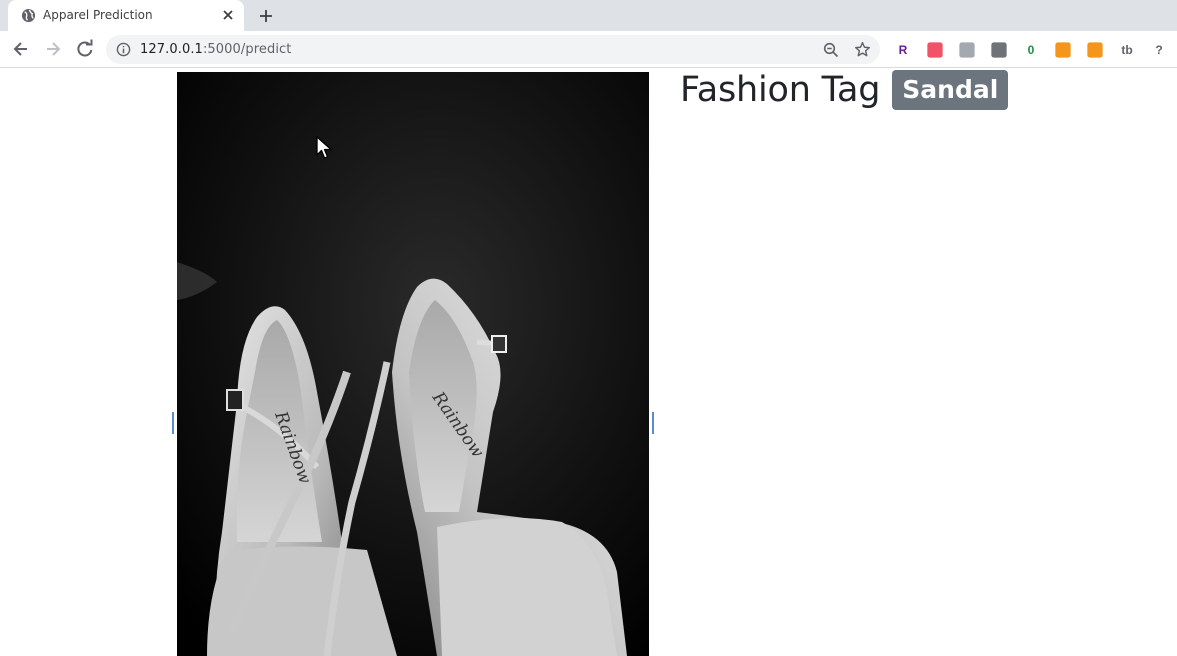 The height and width of the screenshot is (656, 1177). Describe the element at coordinates (950, 90) in the screenshot. I see `prediction-badge: Sandal` at that location.